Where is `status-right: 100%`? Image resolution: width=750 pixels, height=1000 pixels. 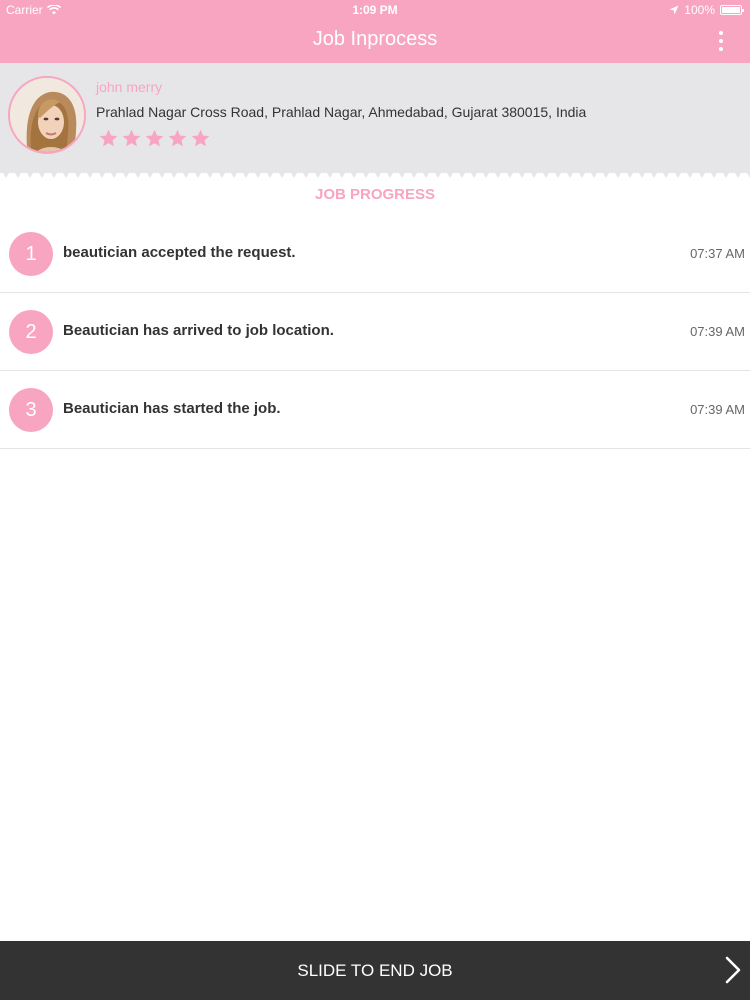 status-right: 100% is located at coordinates (706, 10).